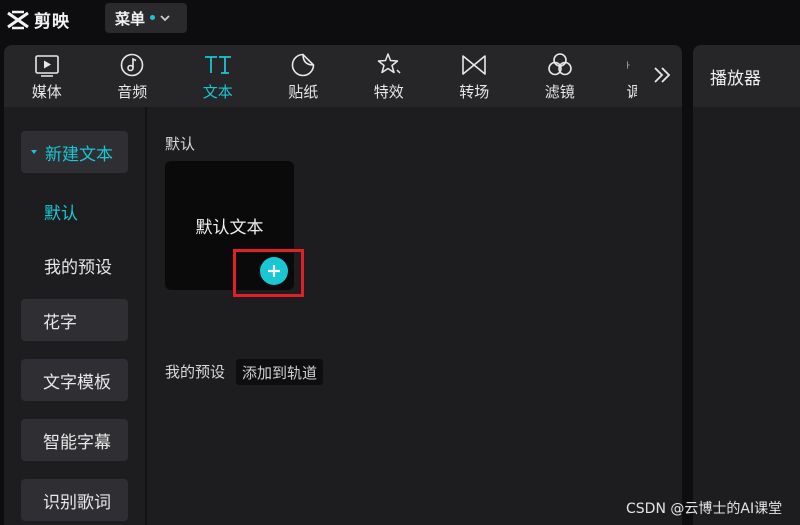 The height and width of the screenshot is (525, 800). I want to click on tab-audio: 音频, so click(133, 76).